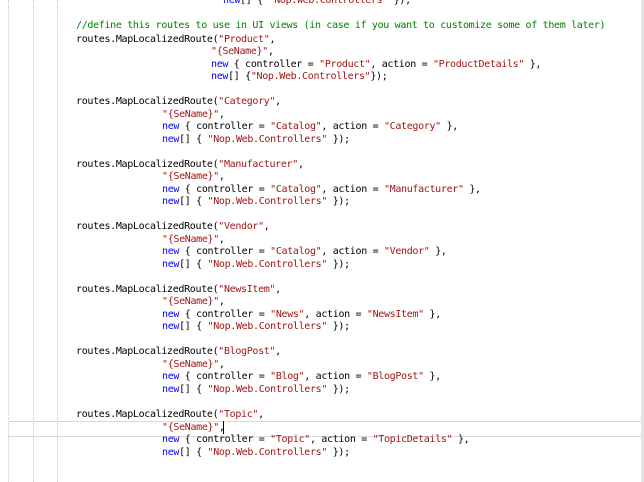 This screenshot has height=482, width=644. Describe the element at coordinates (170, 414) in the screenshot. I see `code-line: routes.MapLocalizedRoute("Topic",` at that location.